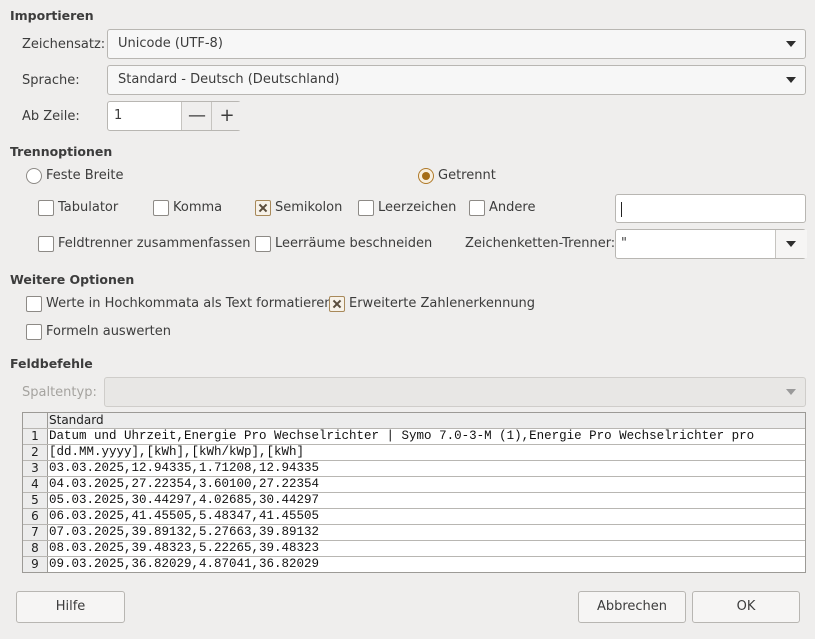 Image resolution: width=815 pixels, height=639 pixels. Describe the element at coordinates (456, 80) in the screenshot. I see `language-dropdown: Standard - Deutsch (Deutschland)` at that location.